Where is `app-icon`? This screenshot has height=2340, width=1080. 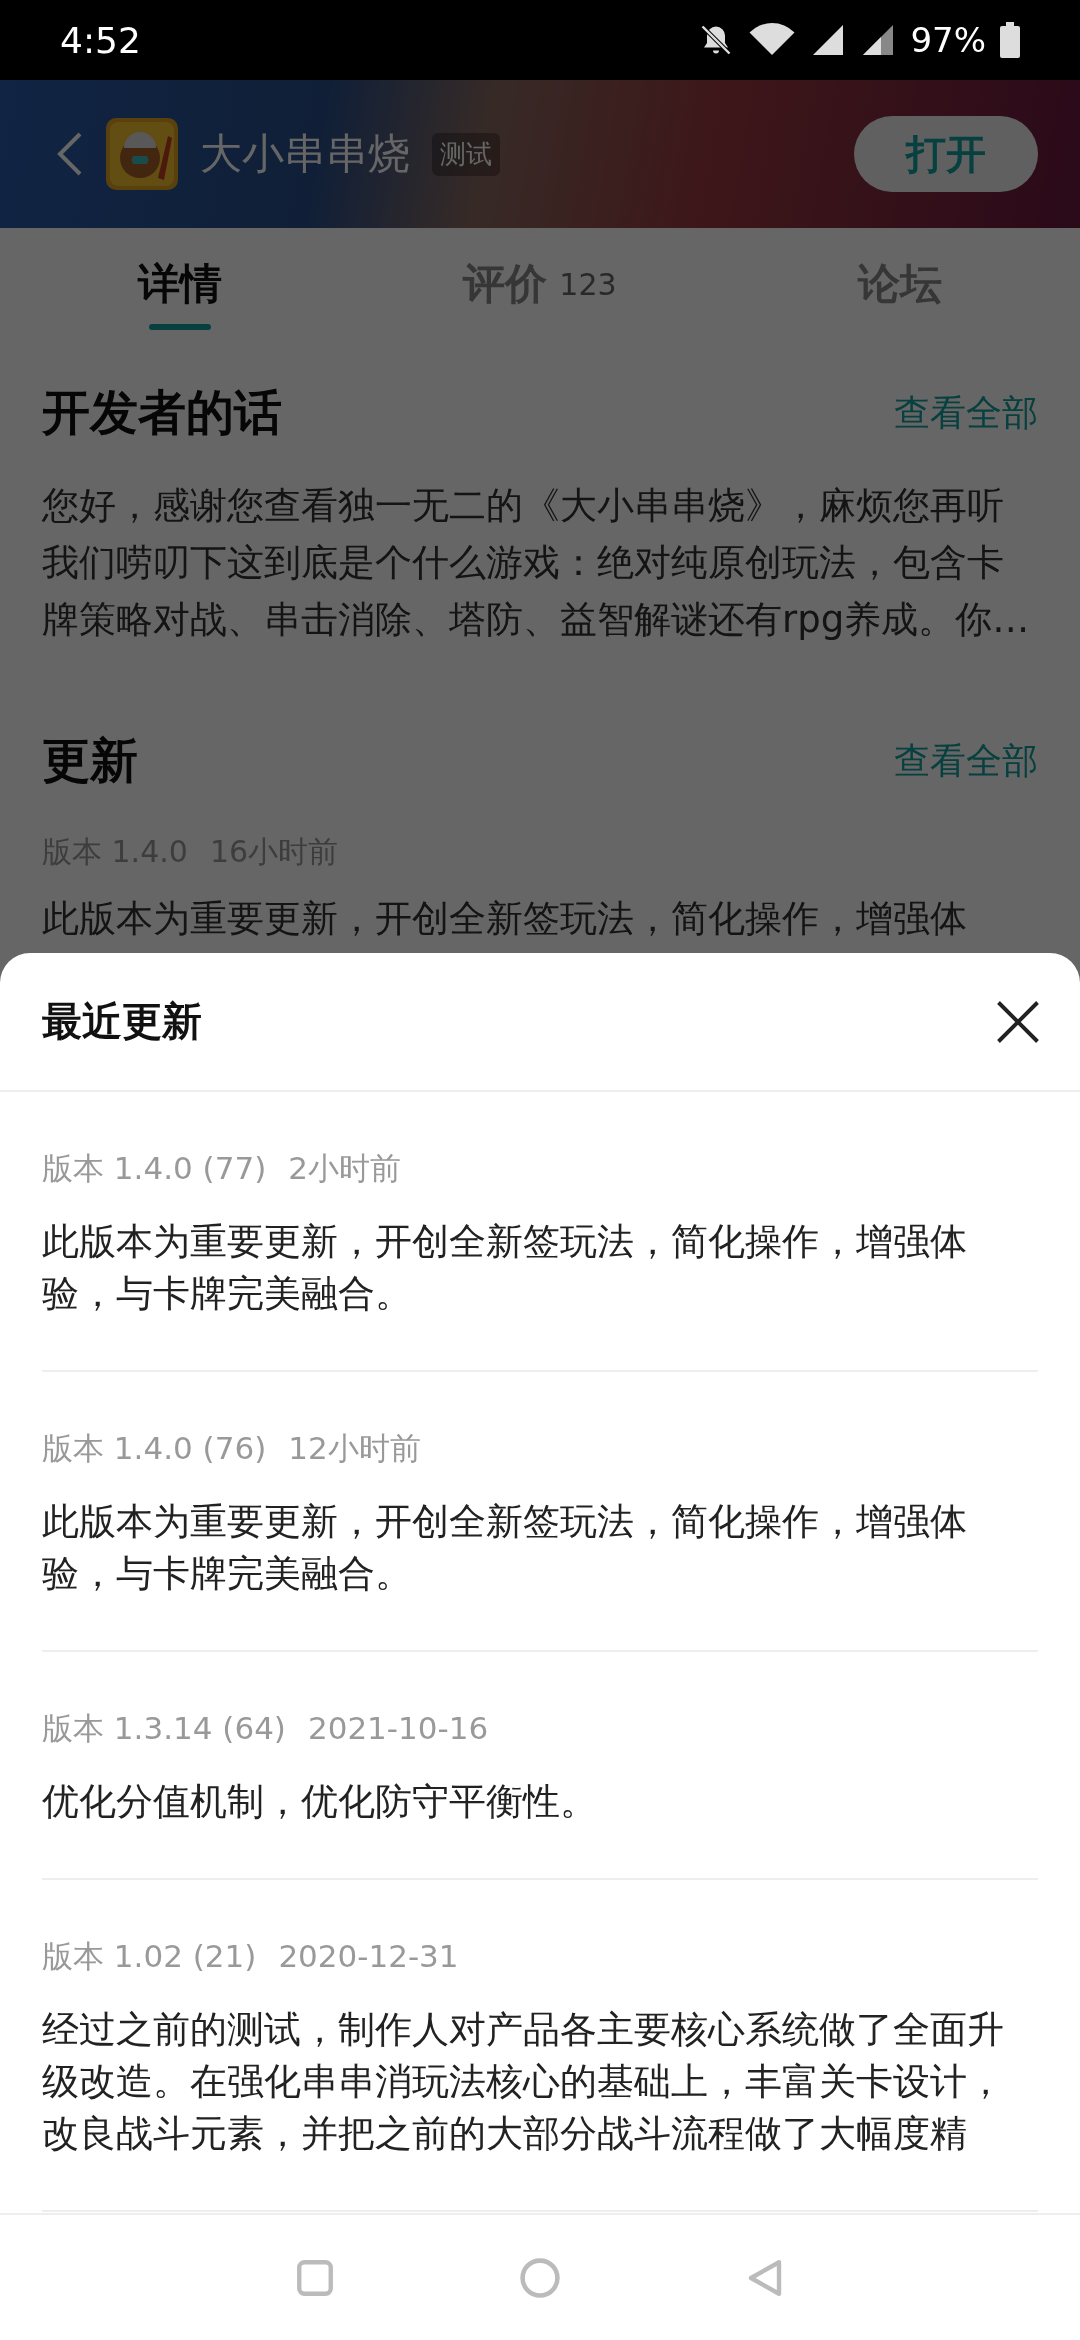 app-icon is located at coordinates (142, 154).